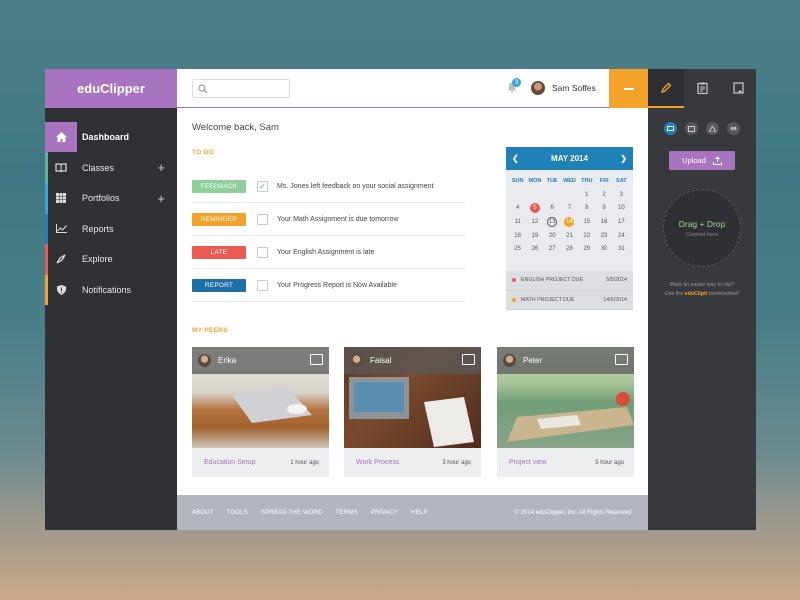 This screenshot has width=800, height=600. I want to click on user-name: Sam Soffes, so click(574, 88).